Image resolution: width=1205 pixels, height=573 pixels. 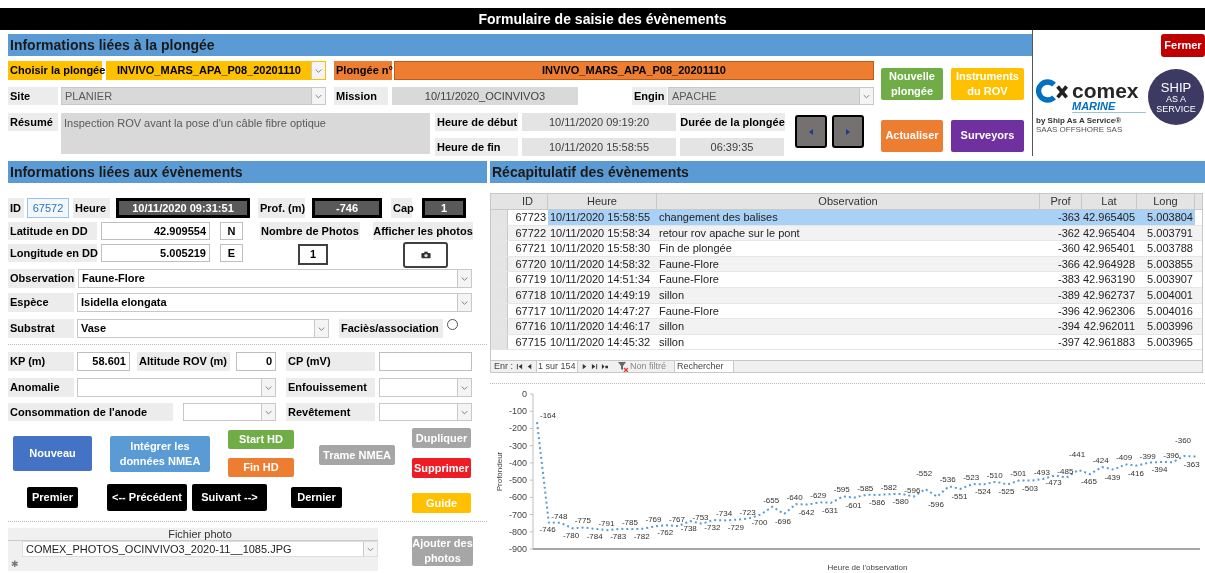 I want to click on window-title: Formulaire de saisie des évènements, so click(x=602, y=19).